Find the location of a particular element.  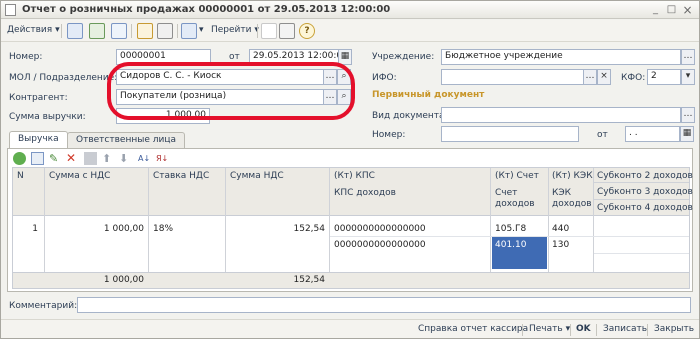

refresh-icon is located at coordinates (119, 31).